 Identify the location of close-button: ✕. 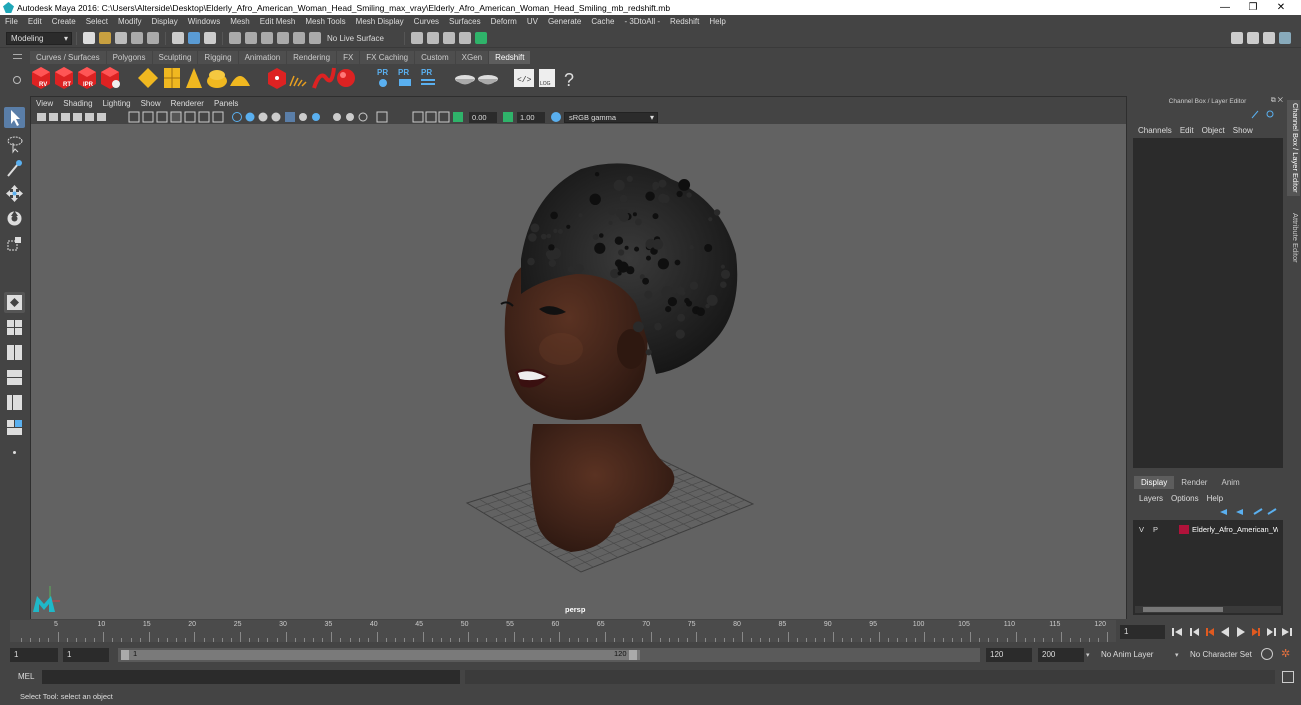
(1281, 7).